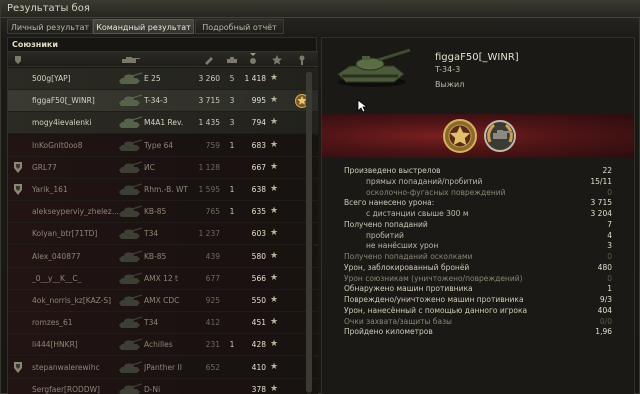  Describe the element at coordinates (212, 145) in the screenshot. I see `damage-value: 759` at that location.